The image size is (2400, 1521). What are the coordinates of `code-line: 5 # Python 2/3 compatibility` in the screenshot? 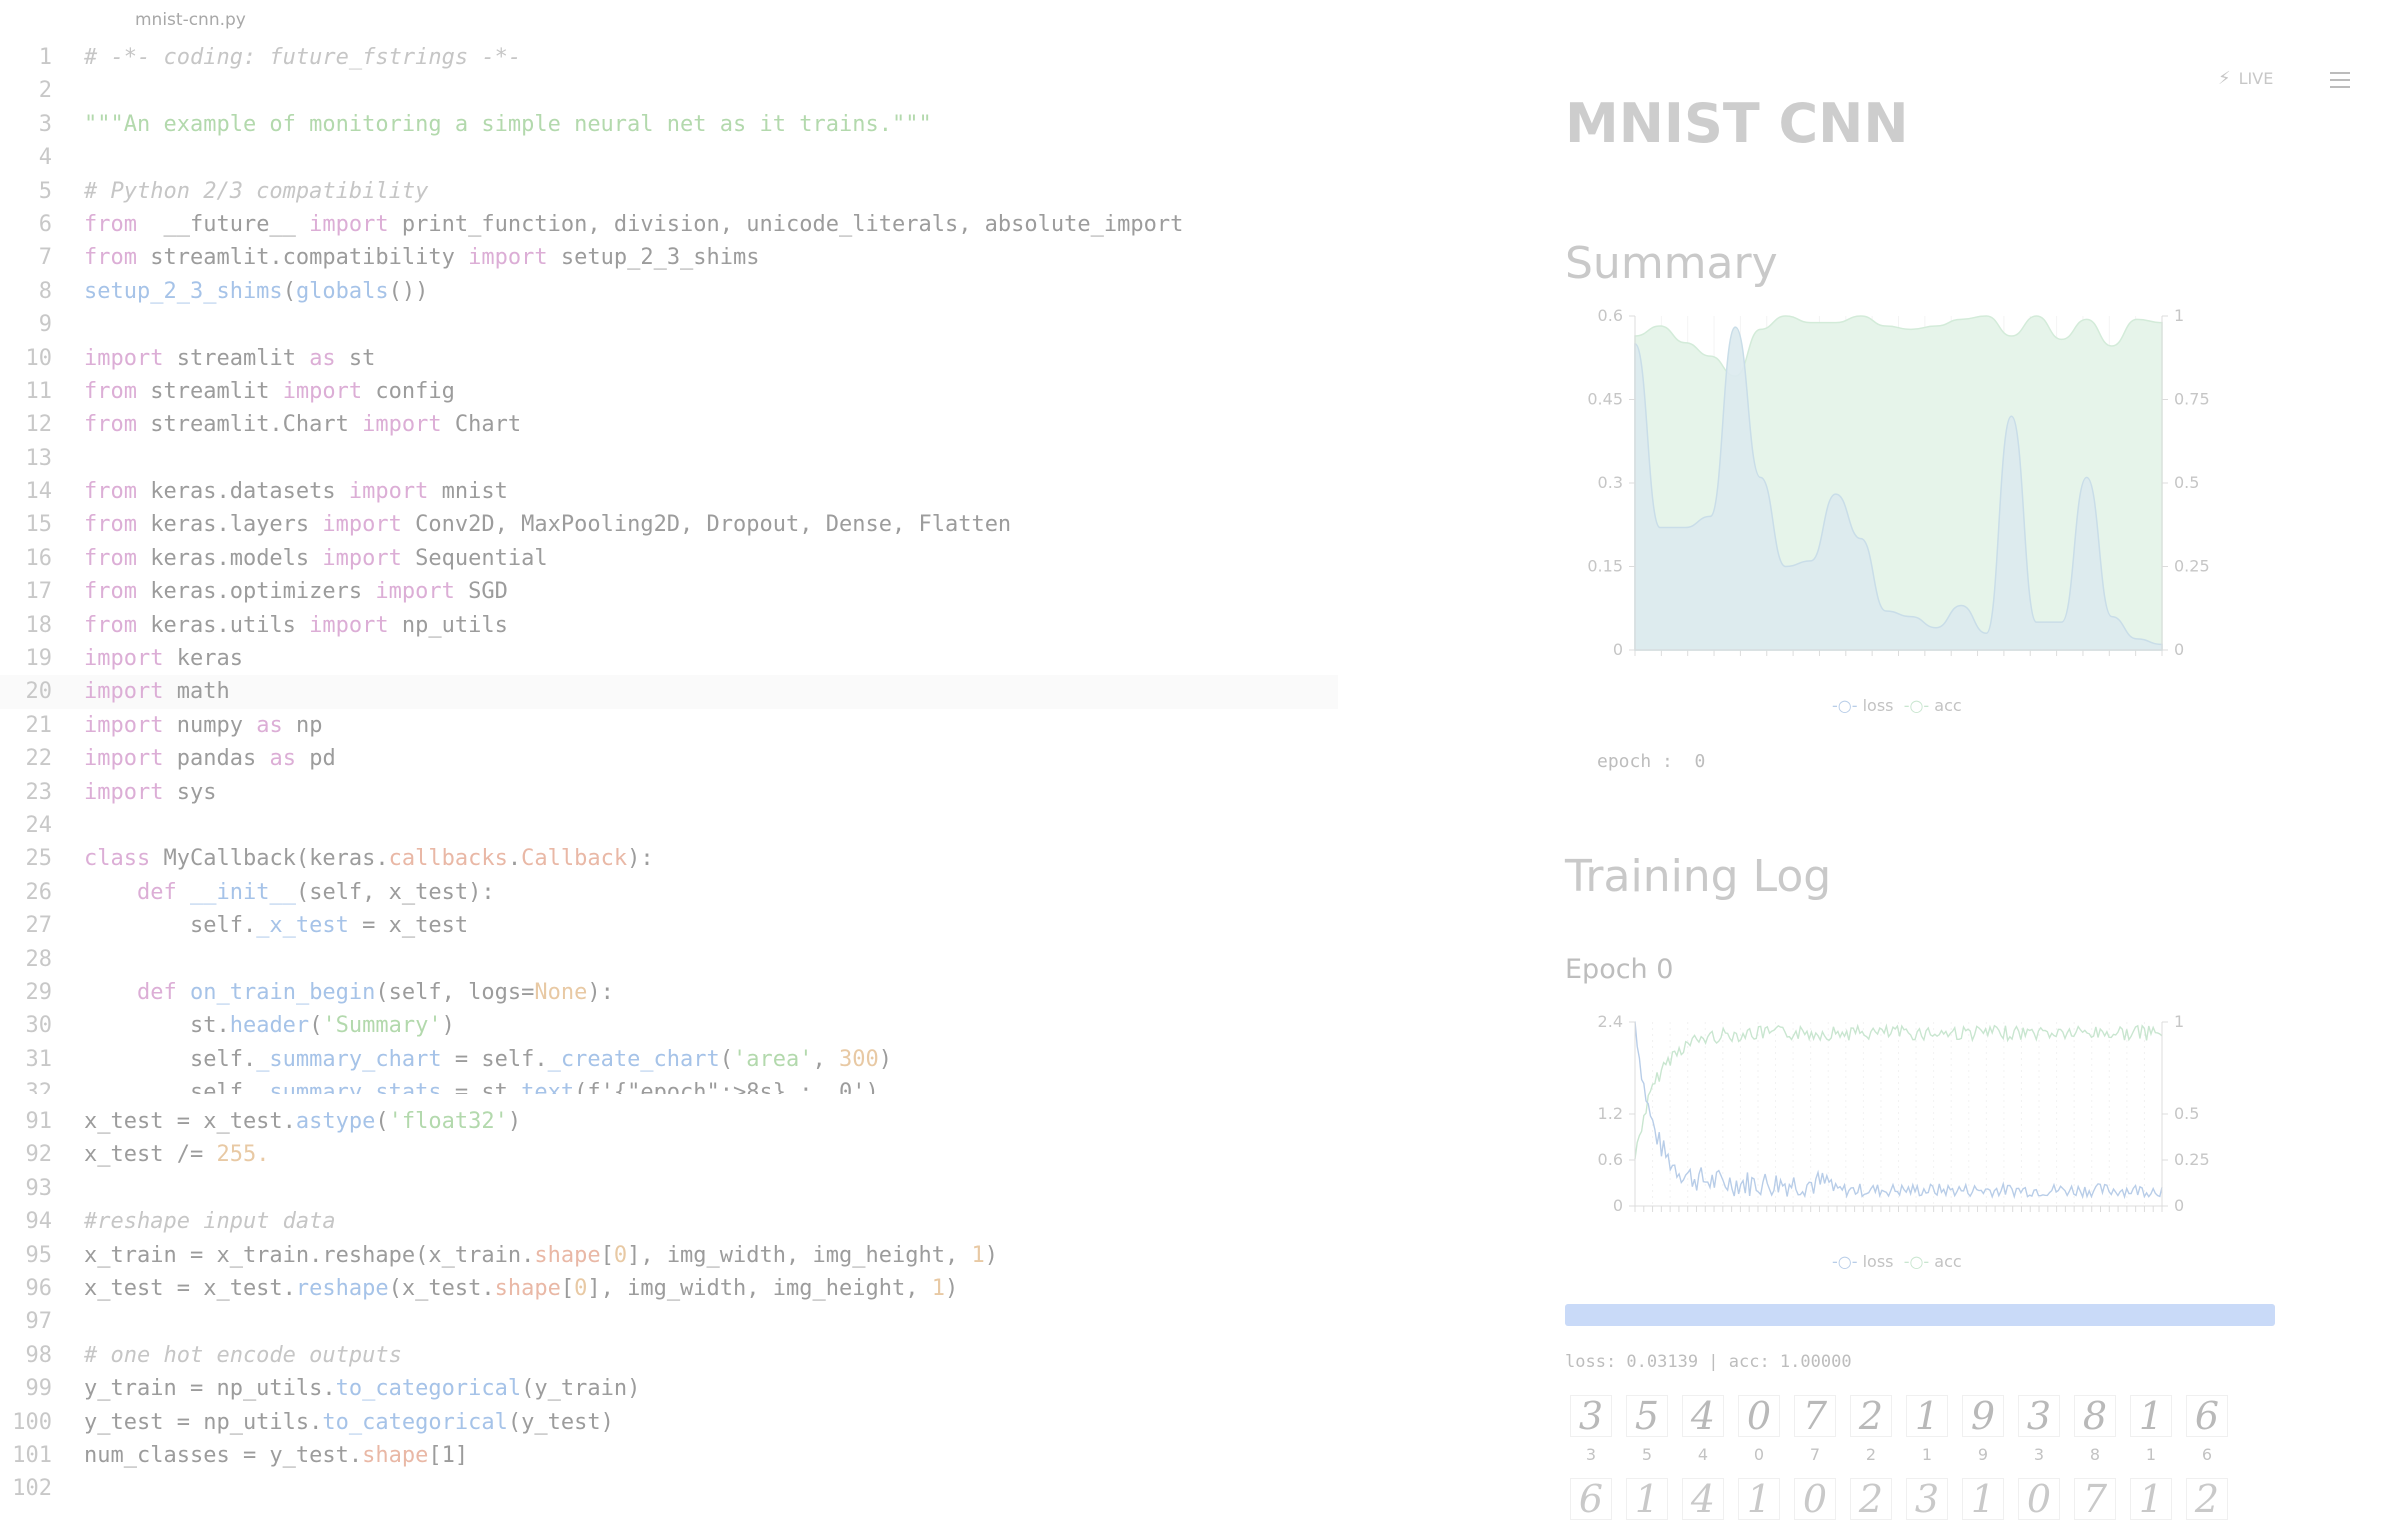 It's located at (669, 191).